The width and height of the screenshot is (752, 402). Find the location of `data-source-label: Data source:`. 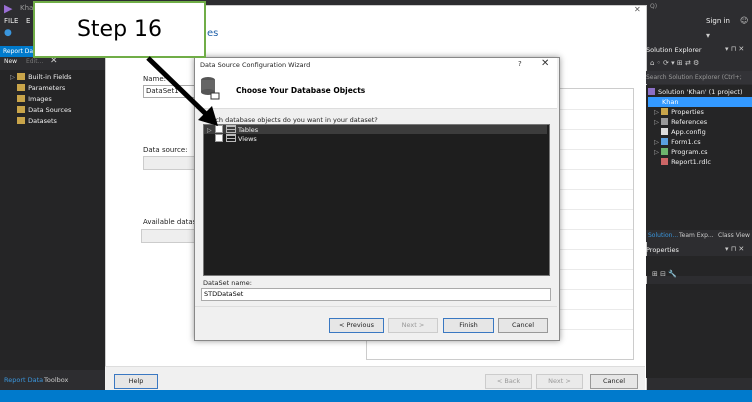

data-source-label: Data source: is located at coordinates (165, 150).